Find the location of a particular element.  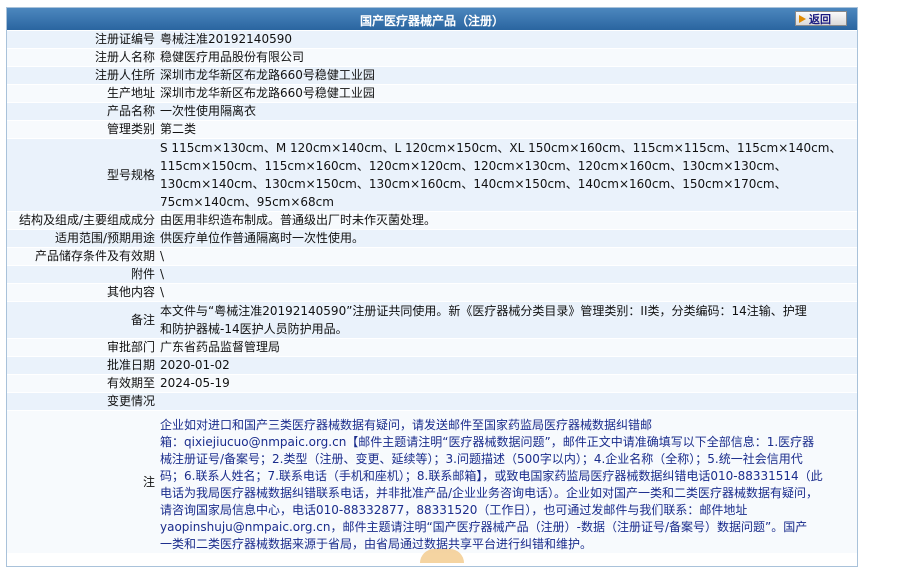

field-value: 稳健医疗用品股份有限公司 is located at coordinates (507, 57).